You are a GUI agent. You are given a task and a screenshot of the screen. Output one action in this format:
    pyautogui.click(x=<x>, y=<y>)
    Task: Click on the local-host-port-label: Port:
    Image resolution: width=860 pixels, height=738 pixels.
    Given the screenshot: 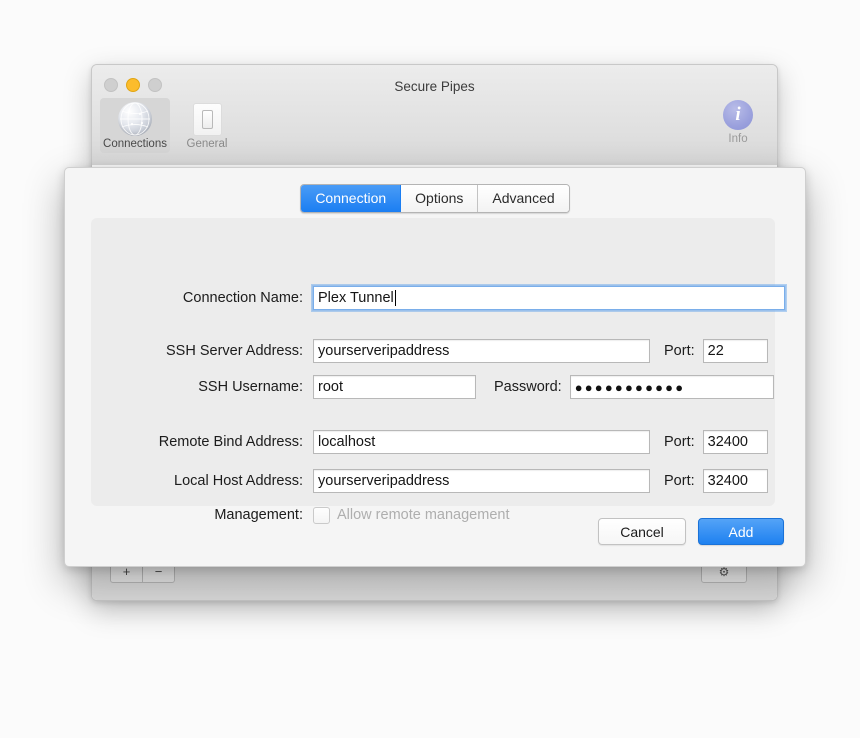 What is the action you would take?
    pyautogui.click(x=679, y=481)
    